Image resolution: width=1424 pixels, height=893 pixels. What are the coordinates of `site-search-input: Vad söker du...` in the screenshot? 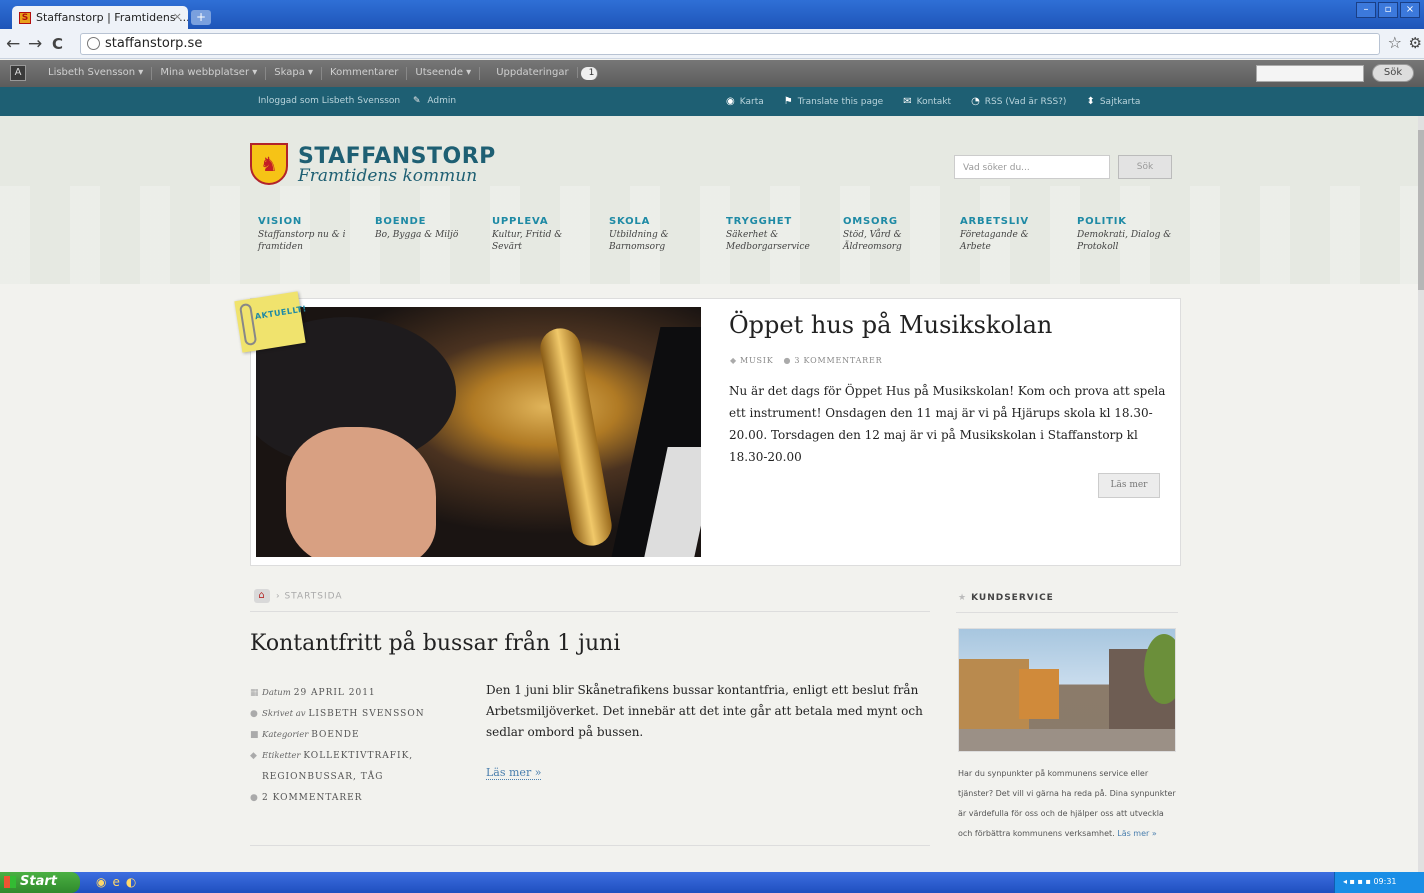 It's located at (1032, 167).